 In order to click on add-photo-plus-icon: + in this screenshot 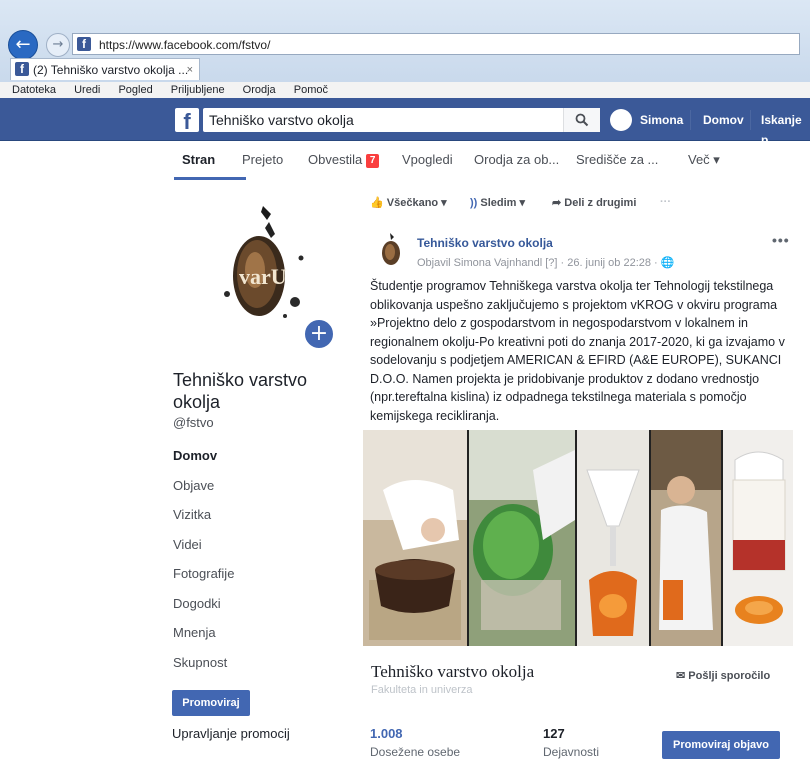, I will do `click(319, 334)`.